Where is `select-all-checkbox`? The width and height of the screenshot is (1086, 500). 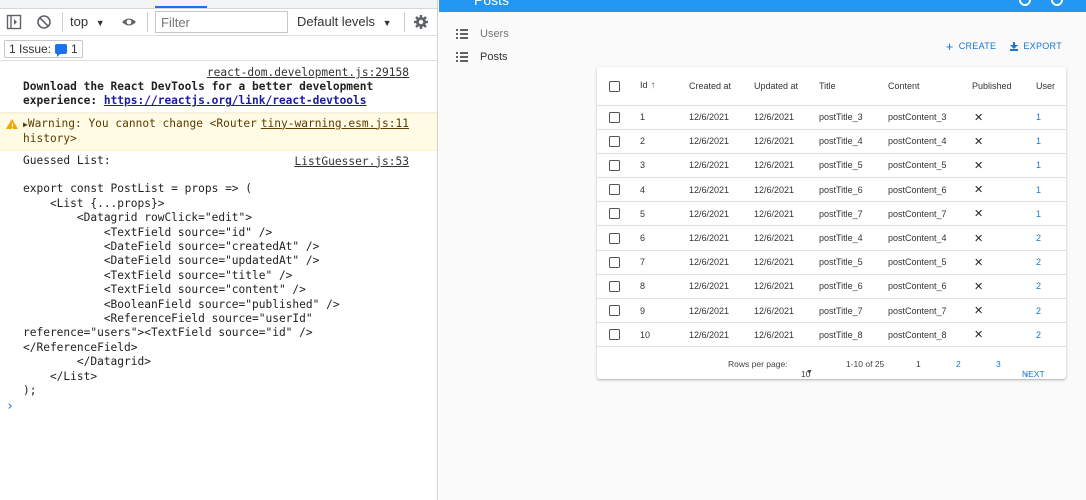
select-all-checkbox is located at coordinates (614, 86).